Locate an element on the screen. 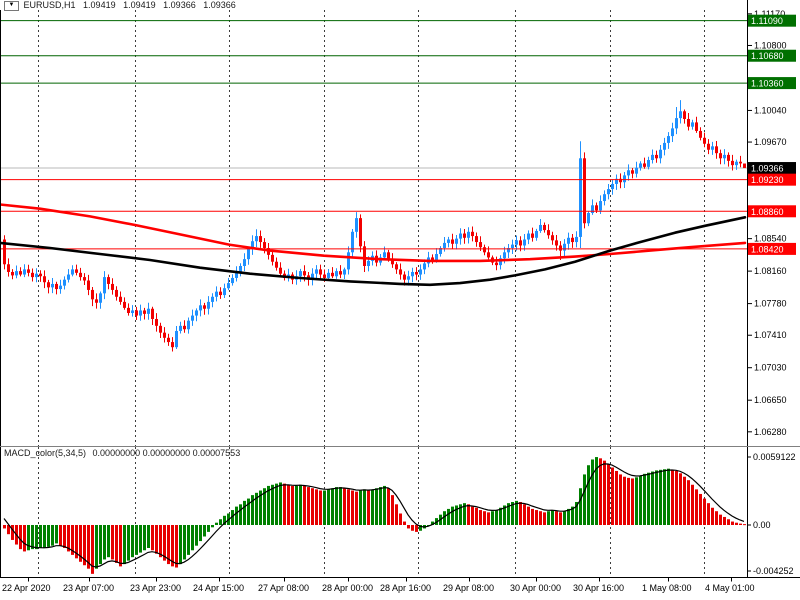 The width and height of the screenshot is (800, 600). macd-tick-label: -0.004252 is located at coordinates (773, 571).